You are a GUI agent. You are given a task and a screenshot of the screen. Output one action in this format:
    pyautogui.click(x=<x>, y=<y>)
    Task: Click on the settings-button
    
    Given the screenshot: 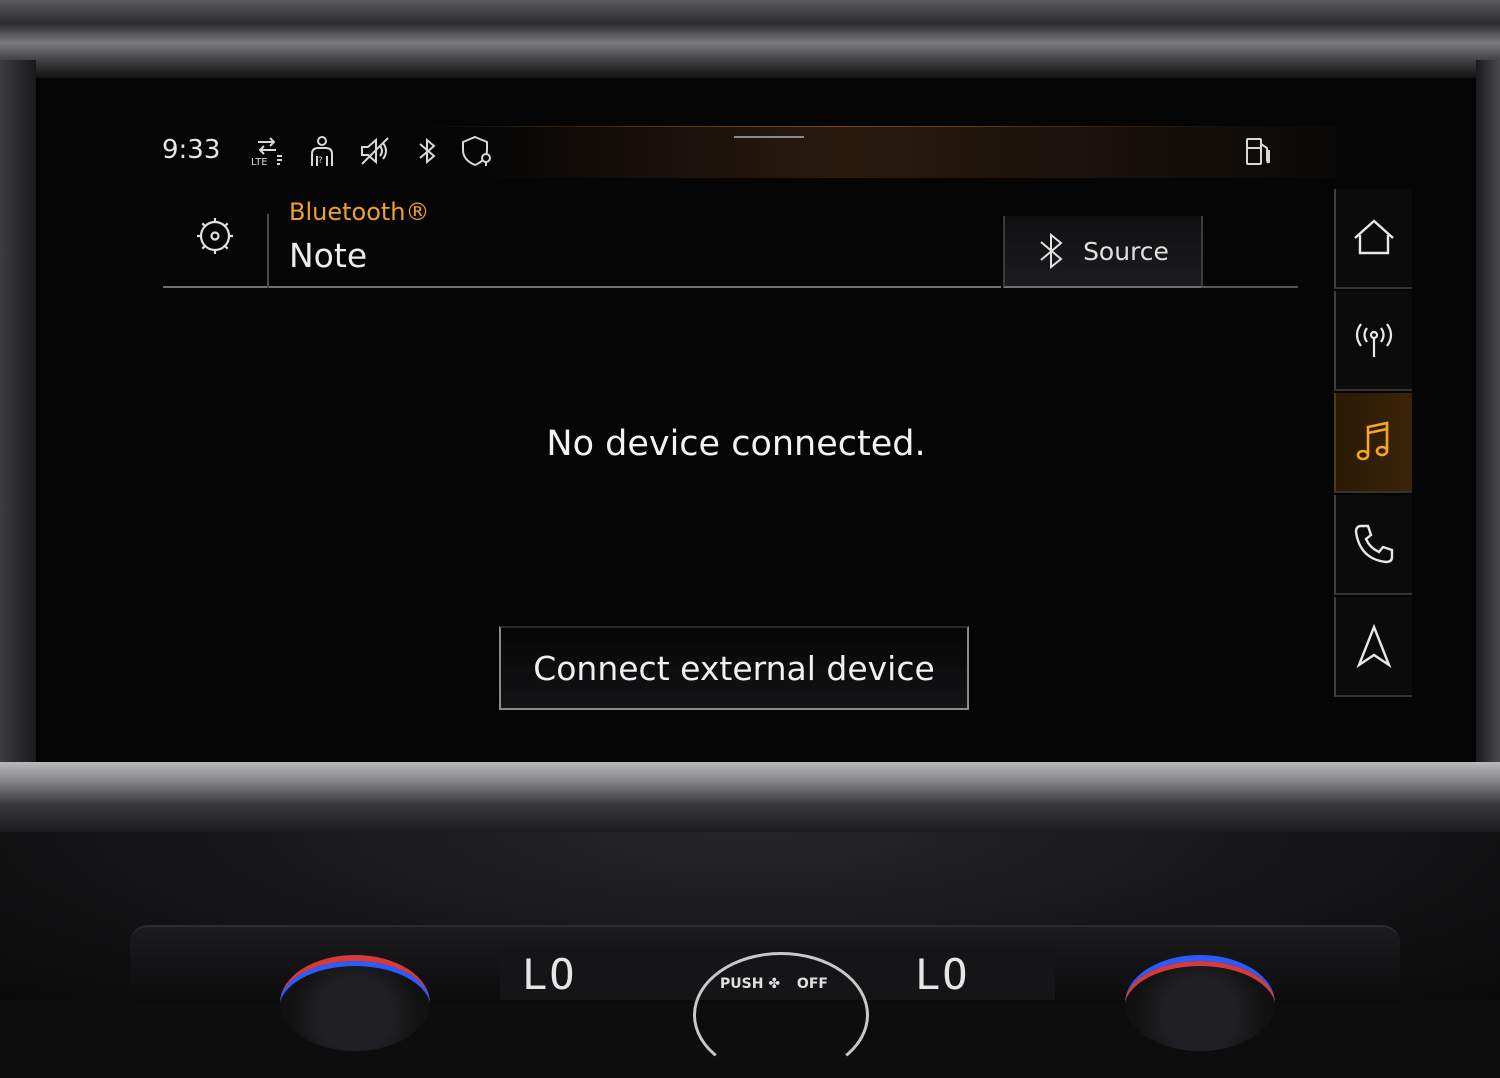 What is the action you would take?
    pyautogui.click(x=215, y=237)
    